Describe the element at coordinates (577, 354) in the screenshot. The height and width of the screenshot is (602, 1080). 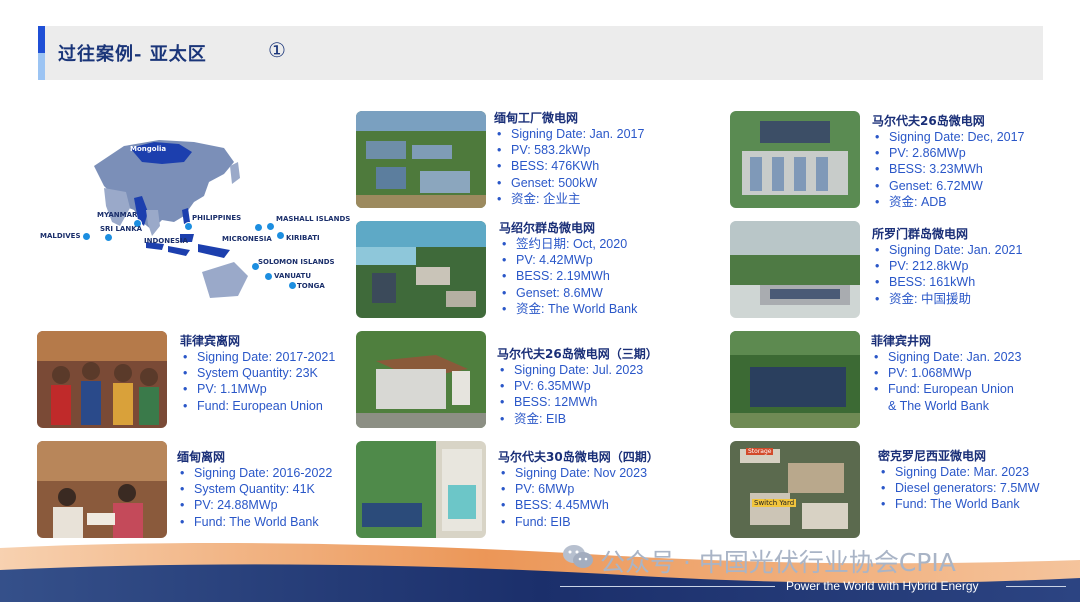
I see `case-title: 马尔代夫26岛微电网（三期）` at that location.